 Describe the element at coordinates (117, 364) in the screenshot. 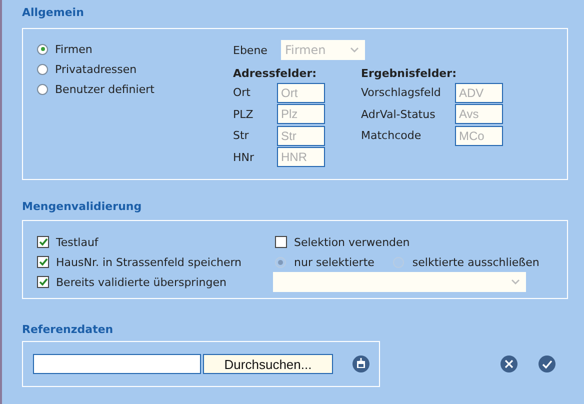

I see `file-path-field` at that location.